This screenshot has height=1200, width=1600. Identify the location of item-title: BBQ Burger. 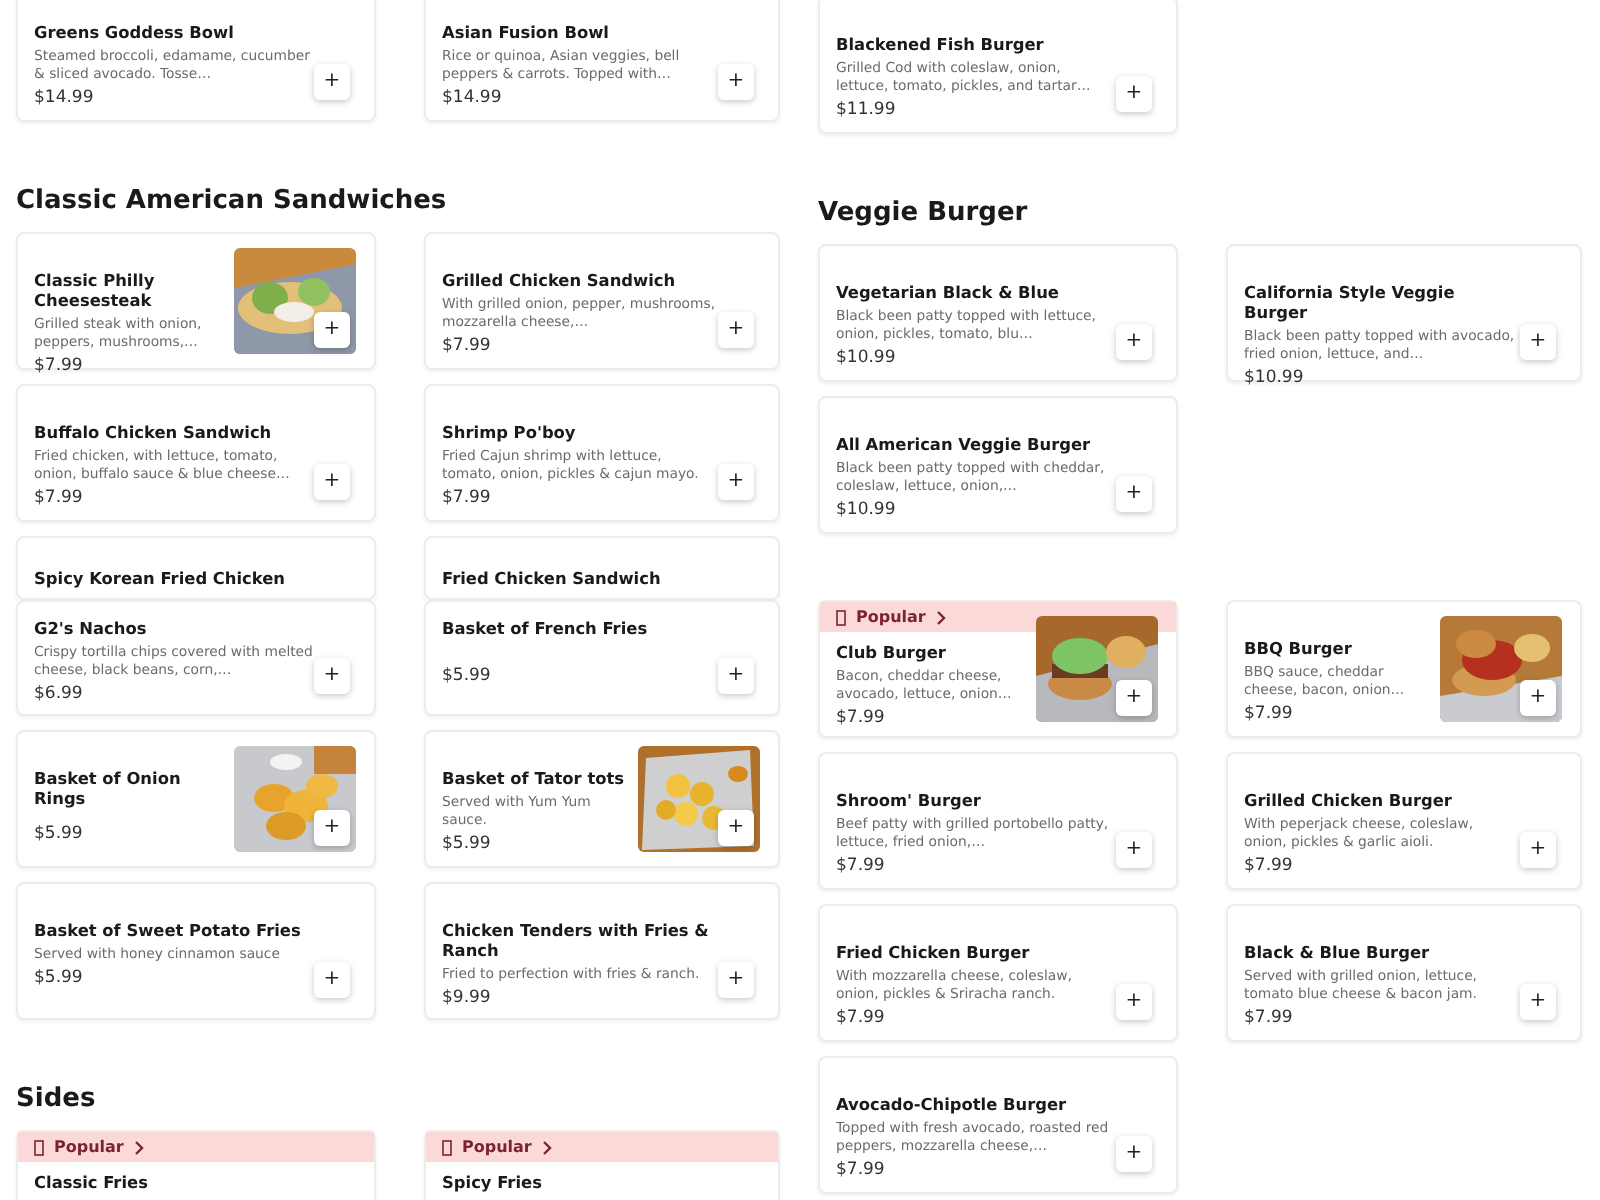
(1299, 648).